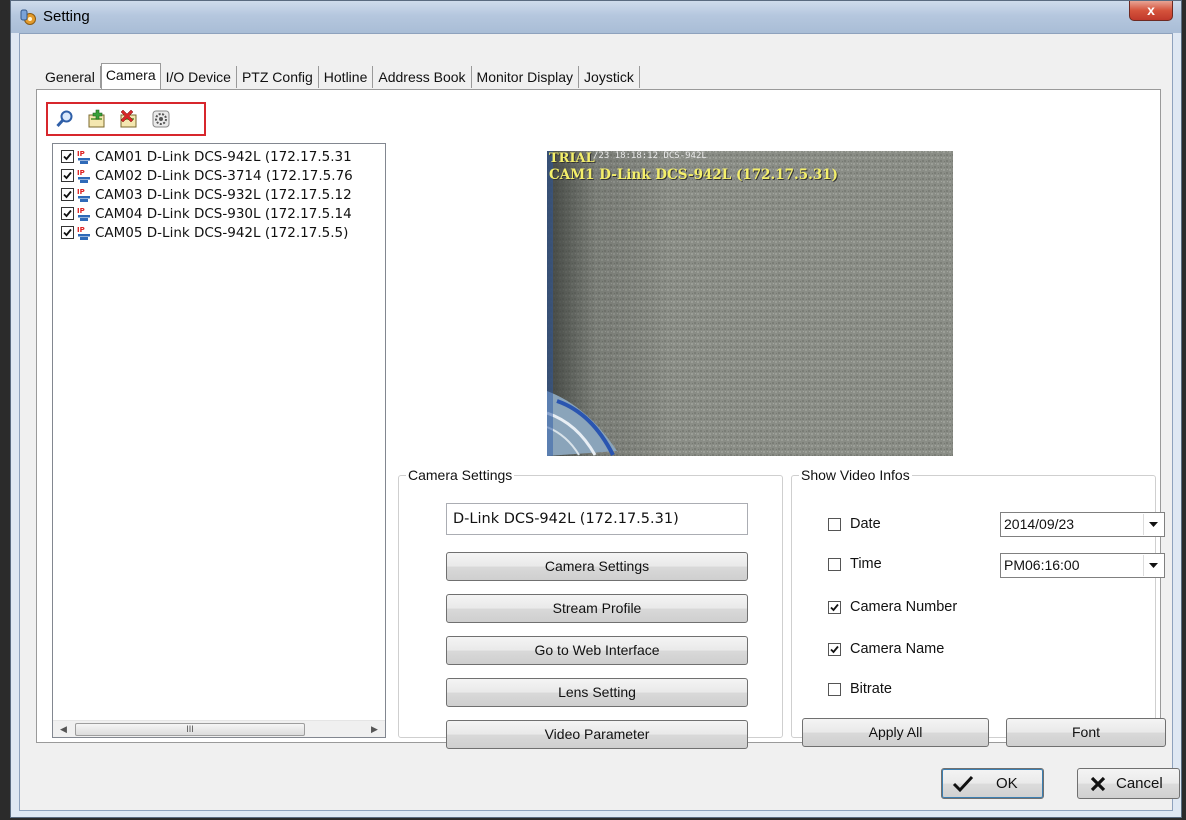  What do you see at coordinates (223, 194) in the screenshot?
I see `camera-label: CAM03 D-Link DCS-932L (172.17.5.12` at bounding box center [223, 194].